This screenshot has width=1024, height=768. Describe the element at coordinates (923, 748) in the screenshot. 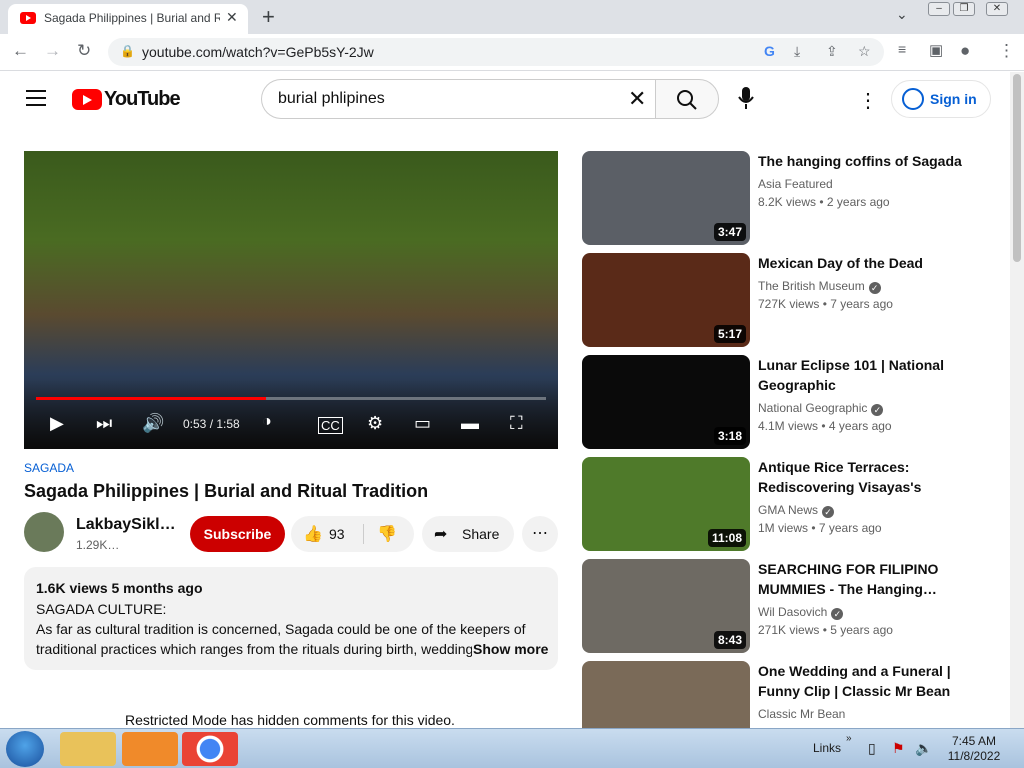

I see `speaker-icon: 🔈` at that location.